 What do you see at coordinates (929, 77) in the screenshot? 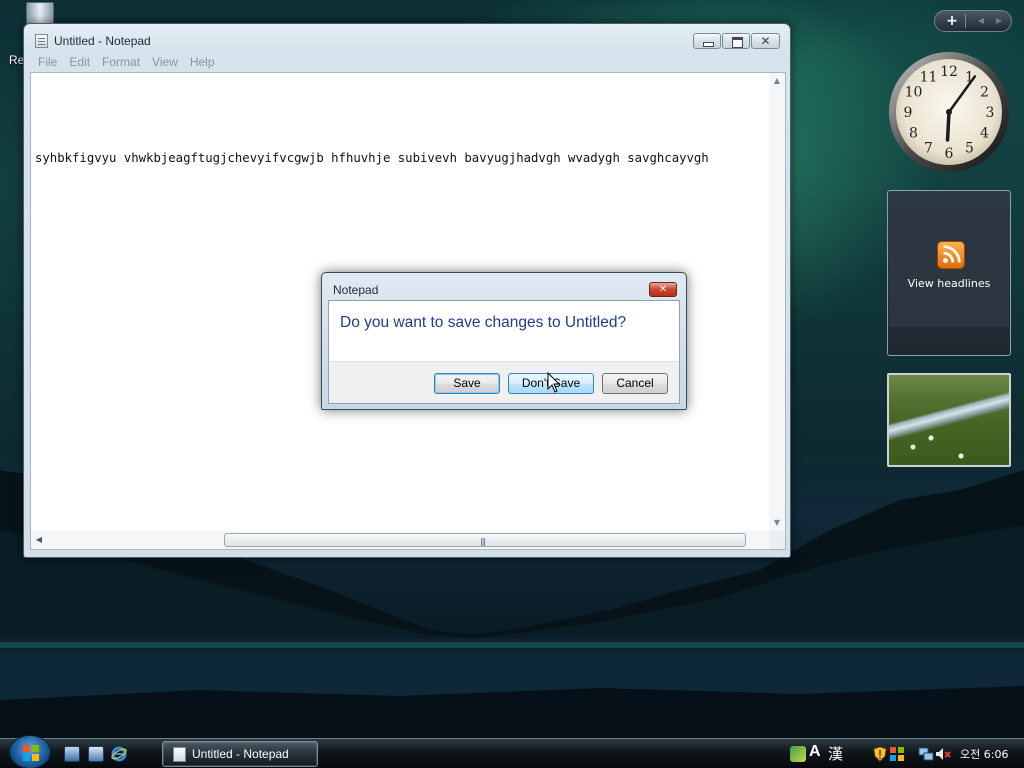
I see `clock-numeral: 11` at bounding box center [929, 77].